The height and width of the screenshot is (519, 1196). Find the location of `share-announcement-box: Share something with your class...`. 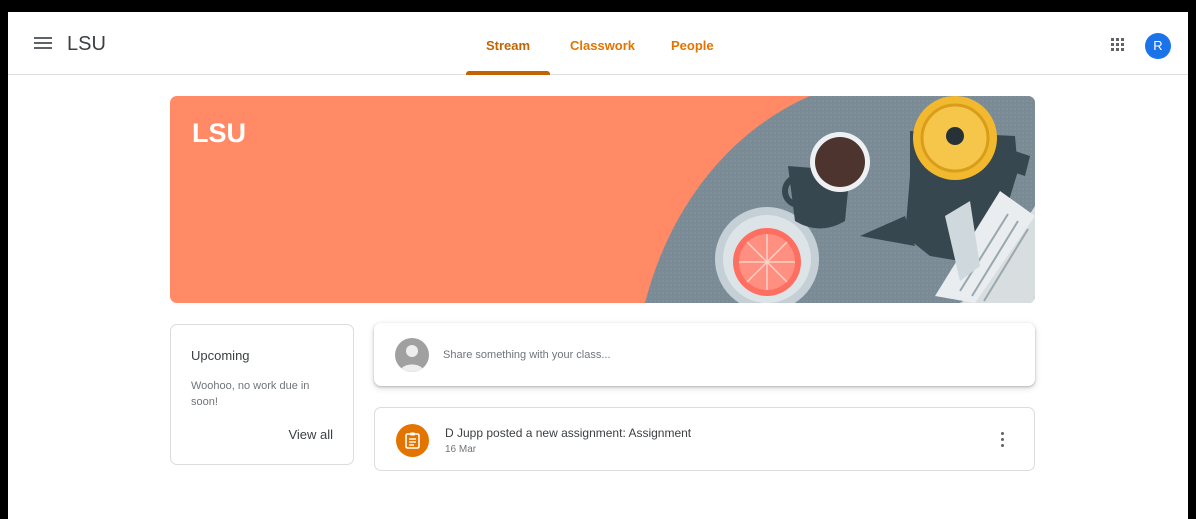

share-announcement-box: Share something with your class... is located at coordinates (704, 354).